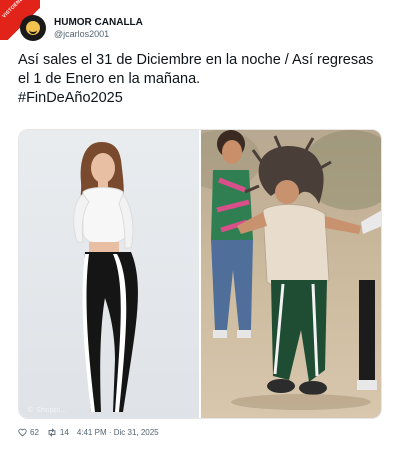  Describe the element at coordinates (22, 432) in the screenshot. I see `heart-icon` at that location.